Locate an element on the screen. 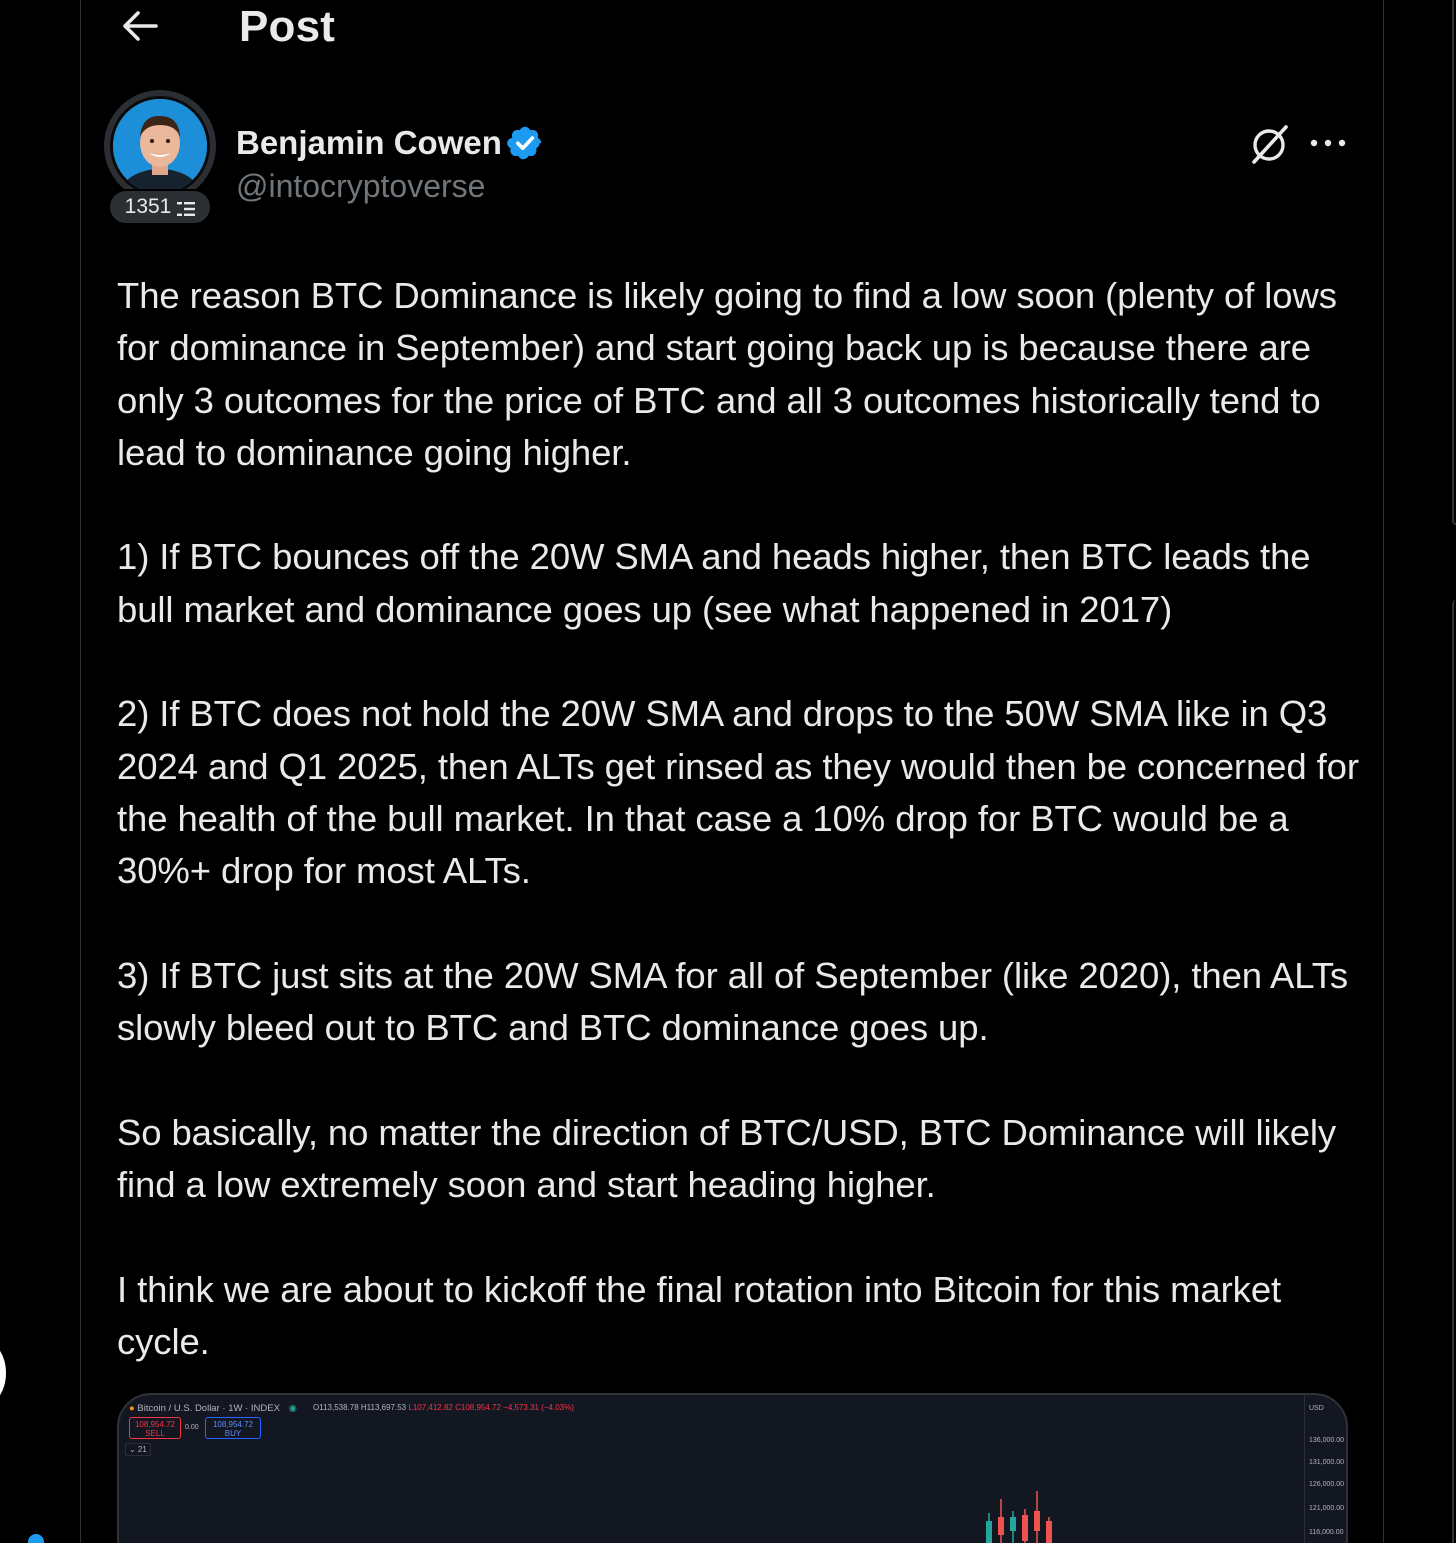 This screenshot has width=1456, height=1543. ohlc-change: −4,573.31 (−4.03%) is located at coordinates (538, 1407).